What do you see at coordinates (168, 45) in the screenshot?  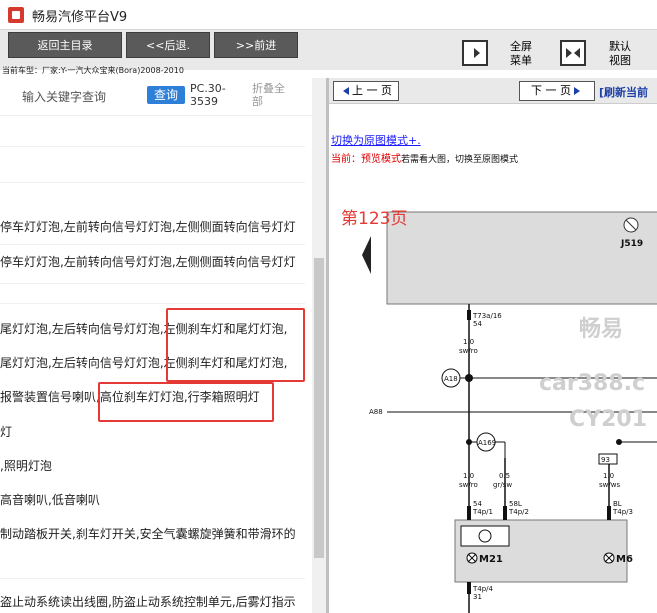 I see `back-button: <<后退.` at bounding box center [168, 45].